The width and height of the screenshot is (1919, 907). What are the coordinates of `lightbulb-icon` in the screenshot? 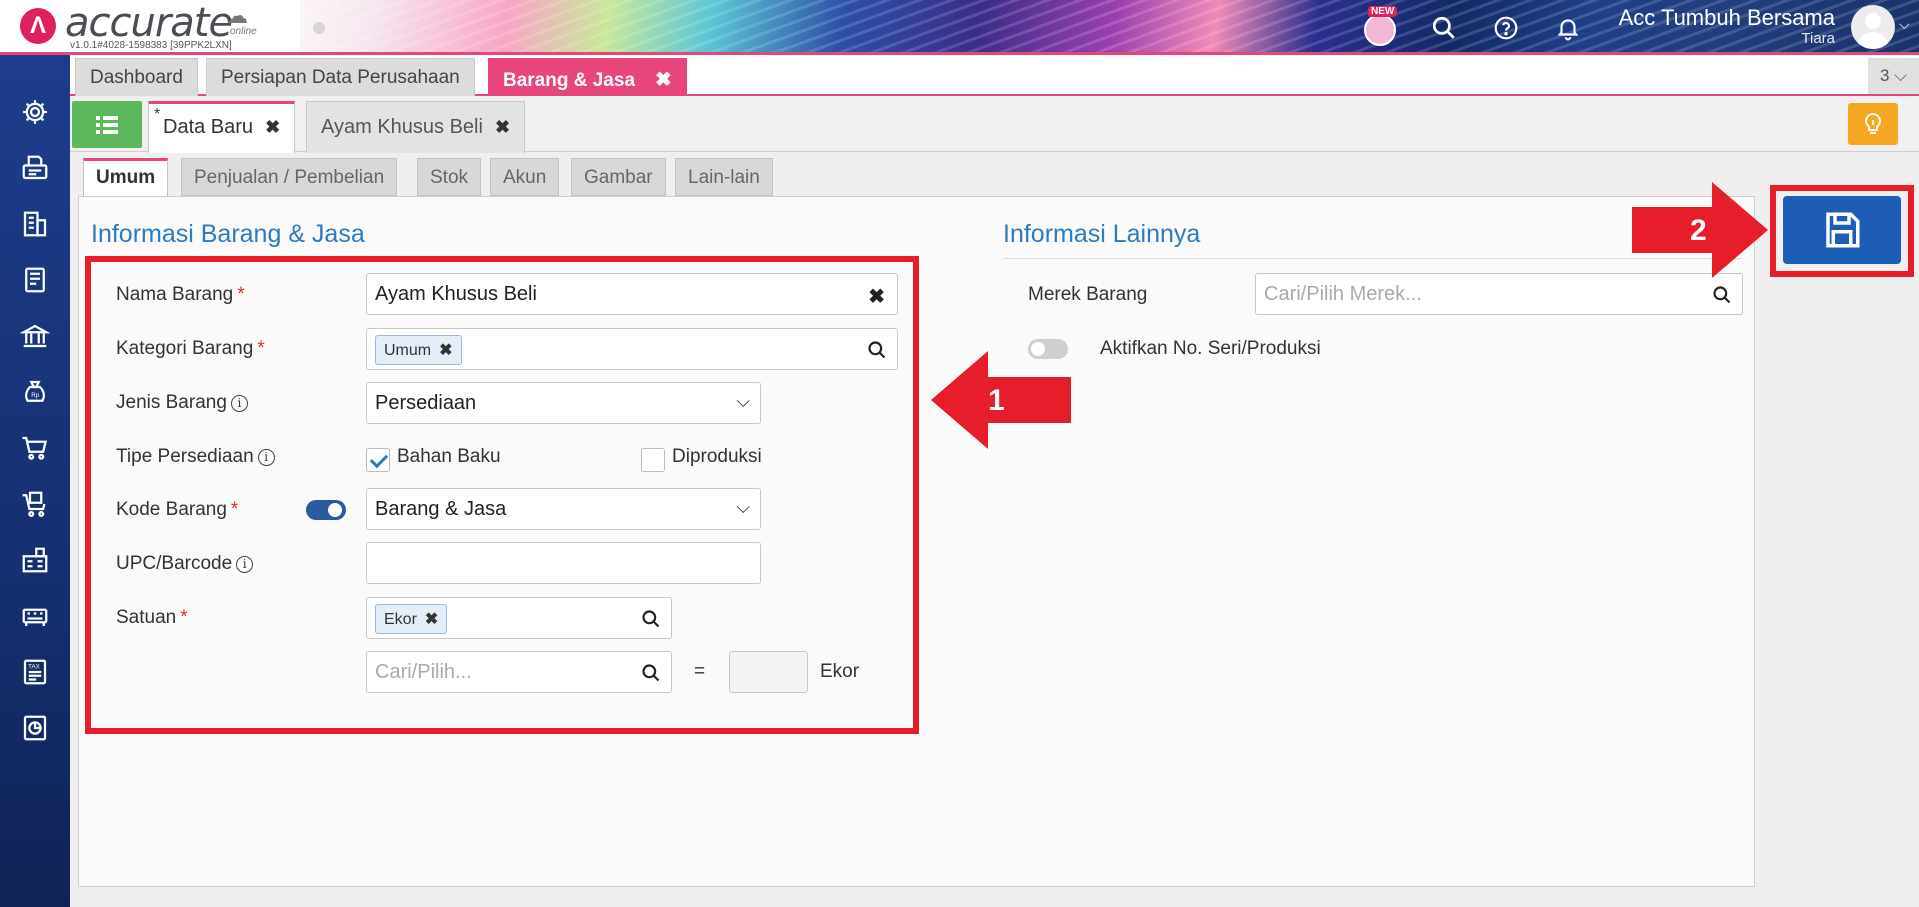 It's located at (1873, 123).